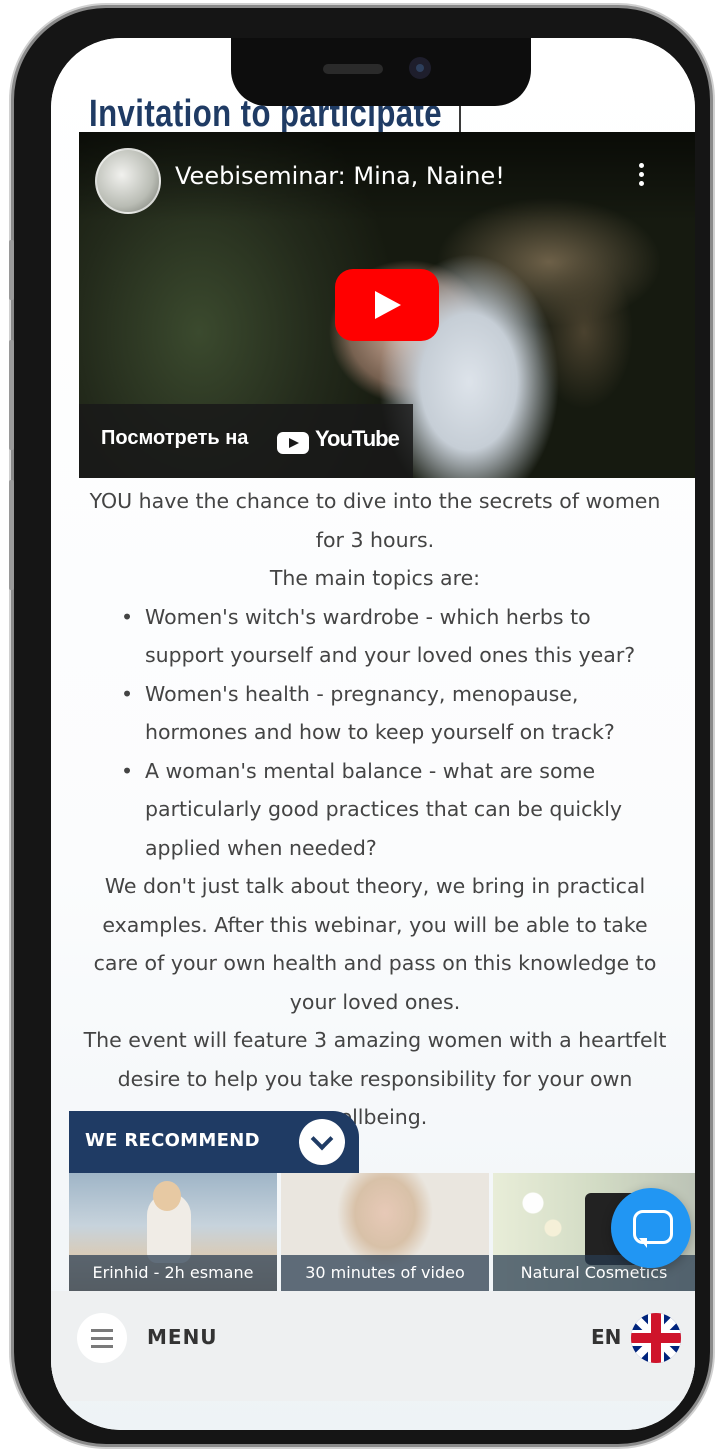 The width and height of the screenshot is (719, 1455). Describe the element at coordinates (385, 1232) in the screenshot. I see `recommend-card-2: 30 minutes of video` at that location.